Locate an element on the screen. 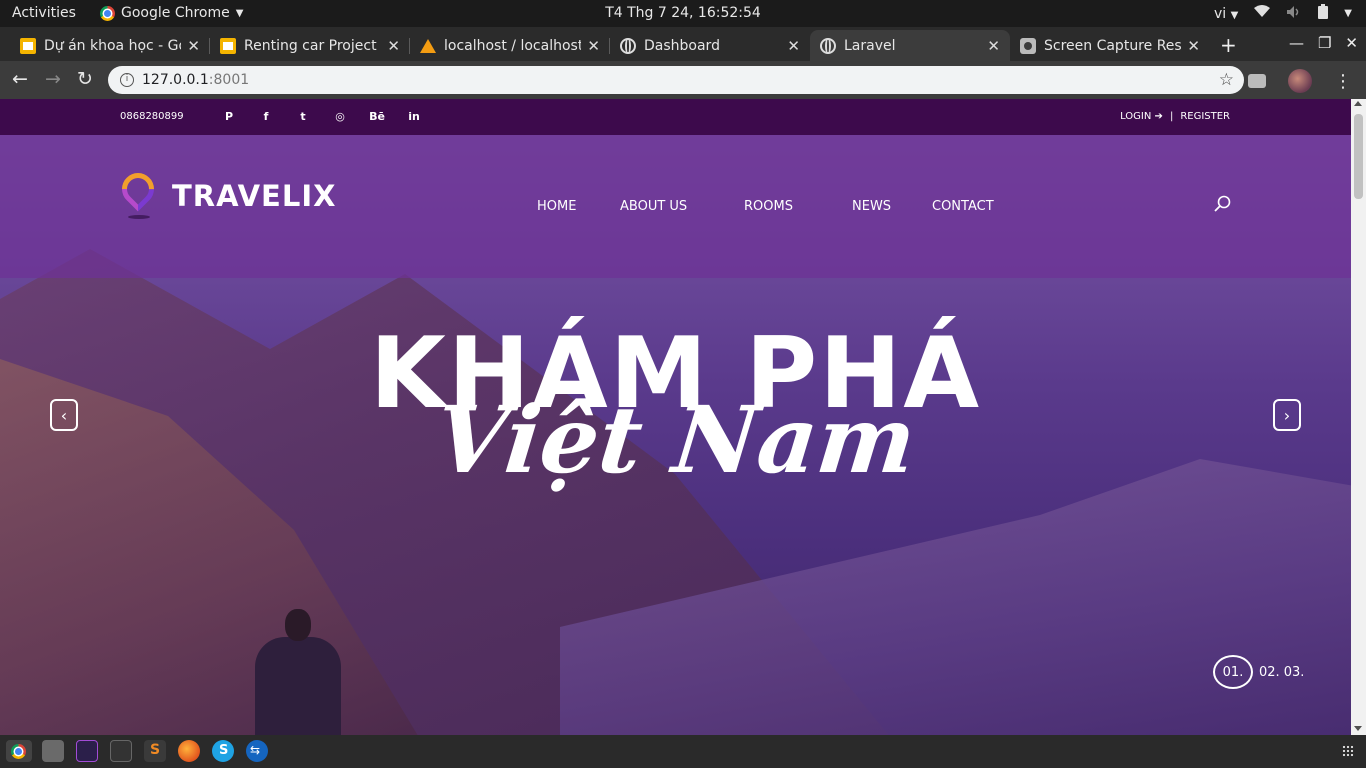 The image size is (1366, 768). hiker-figure is located at coordinates (298, 672).